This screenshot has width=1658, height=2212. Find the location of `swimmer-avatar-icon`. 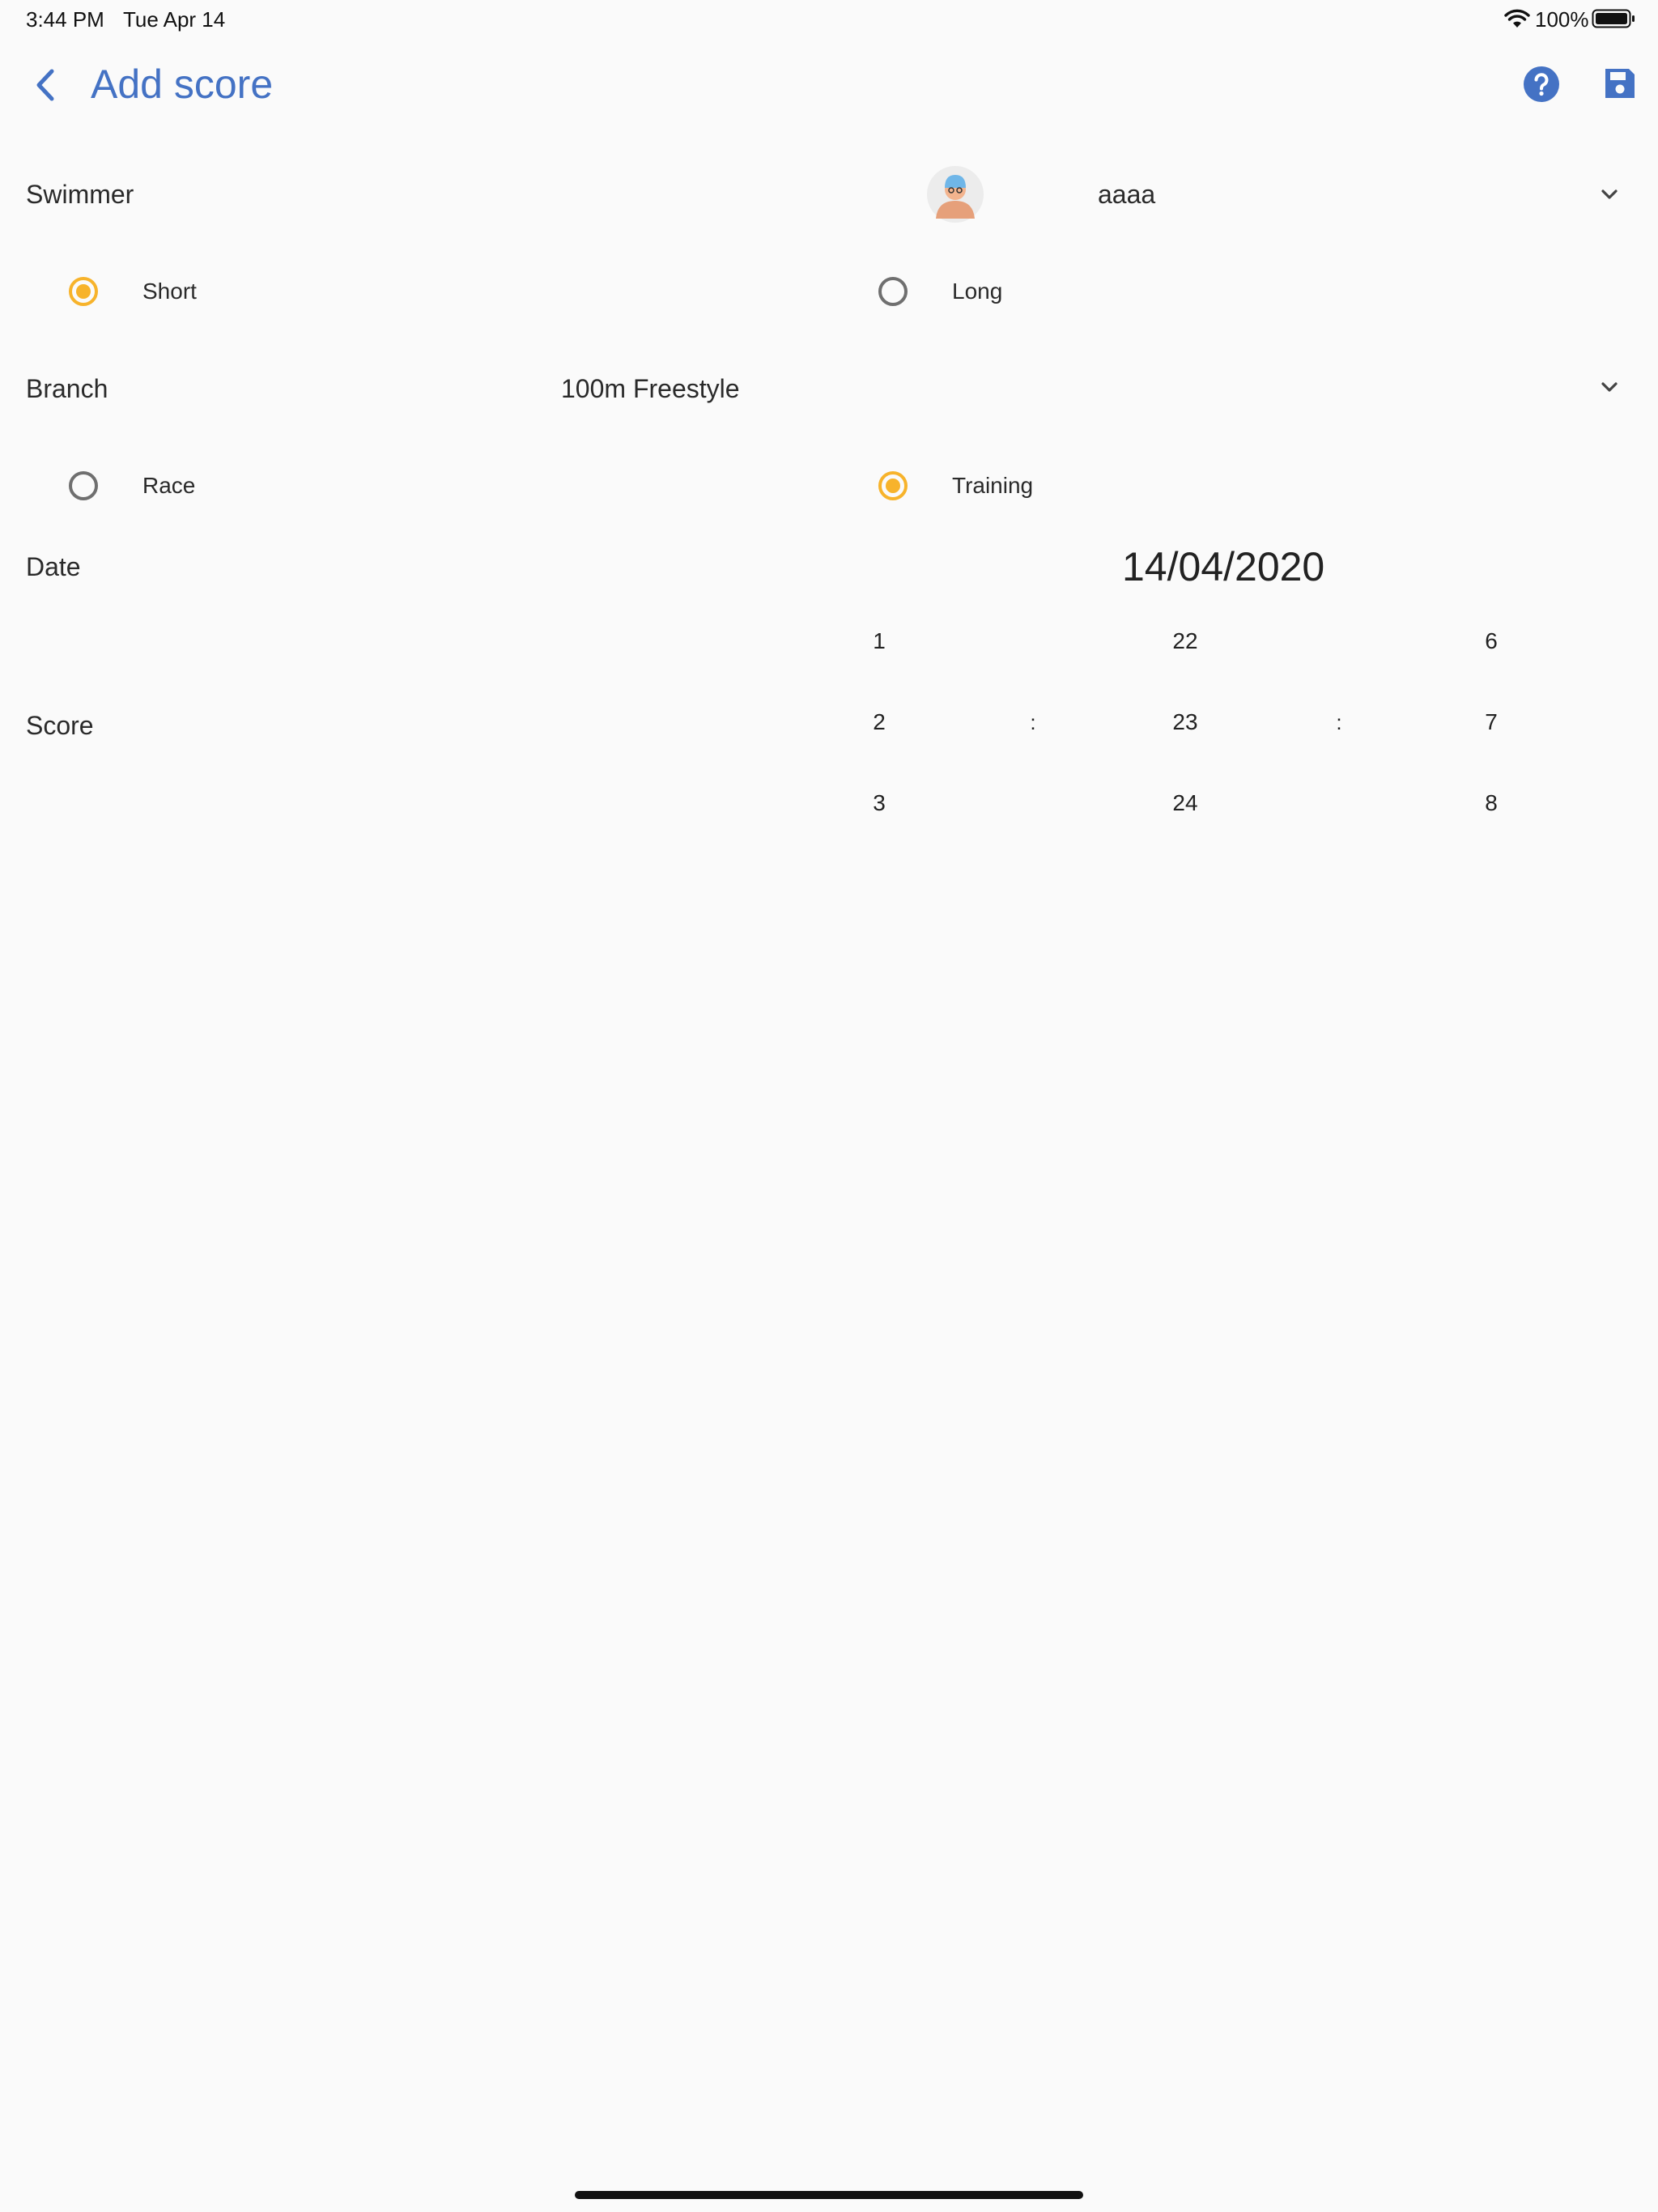

swimmer-avatar-icon is located at coordinates (955, 195).